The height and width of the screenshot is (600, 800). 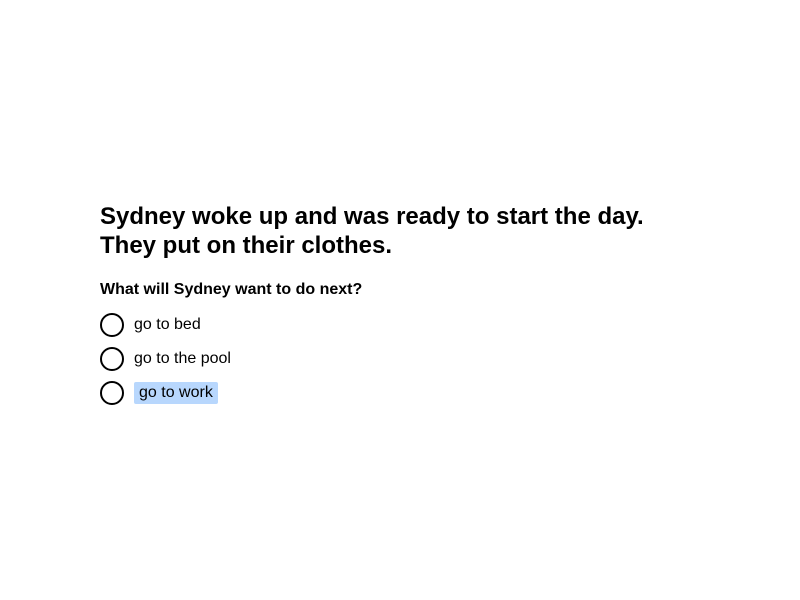 I want to click on answer-options: go to bed go to the pool go to work, so click(x=410, y=359).